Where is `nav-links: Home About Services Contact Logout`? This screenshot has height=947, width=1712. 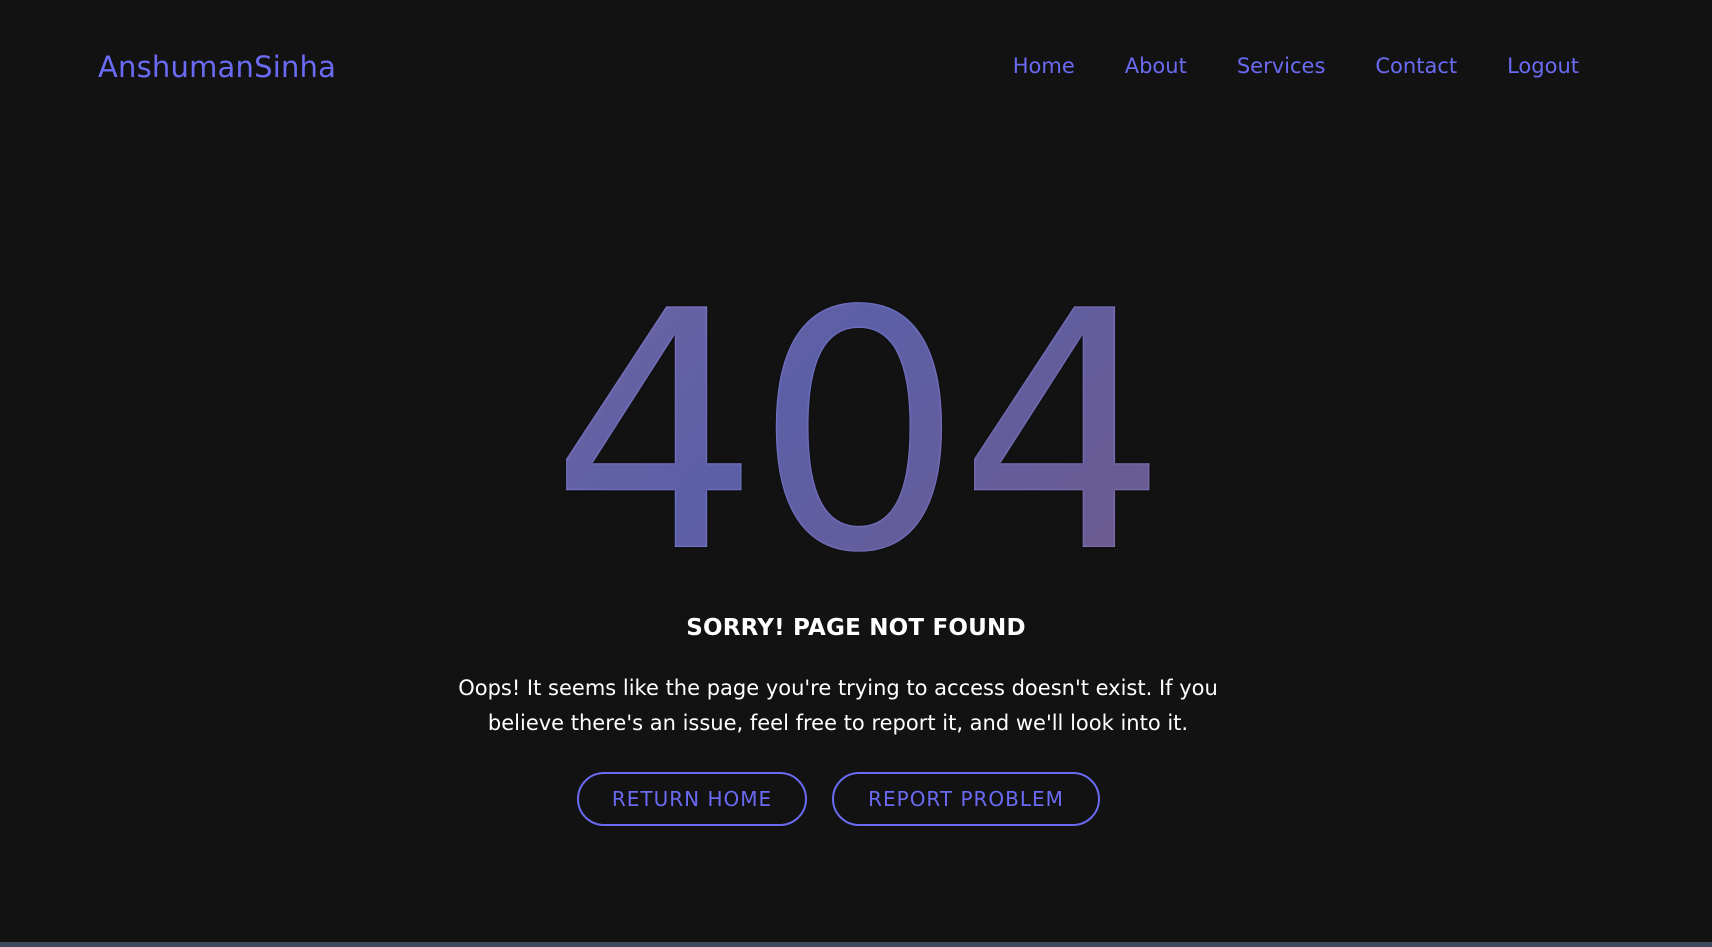
nav-links: Home About Services Contact Logout is located at coordinates (1271, 66).